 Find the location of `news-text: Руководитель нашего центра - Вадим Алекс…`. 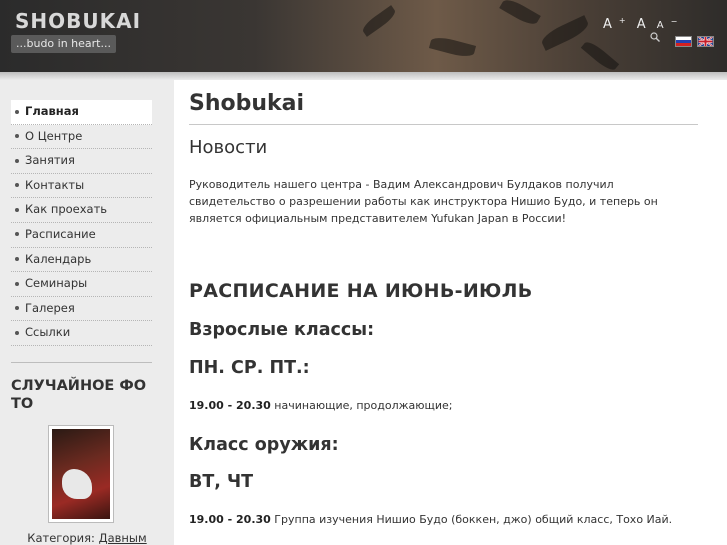

news-text: Руководитель нашего центра - Вадим Алекс… is located at coordinates (423, 201).